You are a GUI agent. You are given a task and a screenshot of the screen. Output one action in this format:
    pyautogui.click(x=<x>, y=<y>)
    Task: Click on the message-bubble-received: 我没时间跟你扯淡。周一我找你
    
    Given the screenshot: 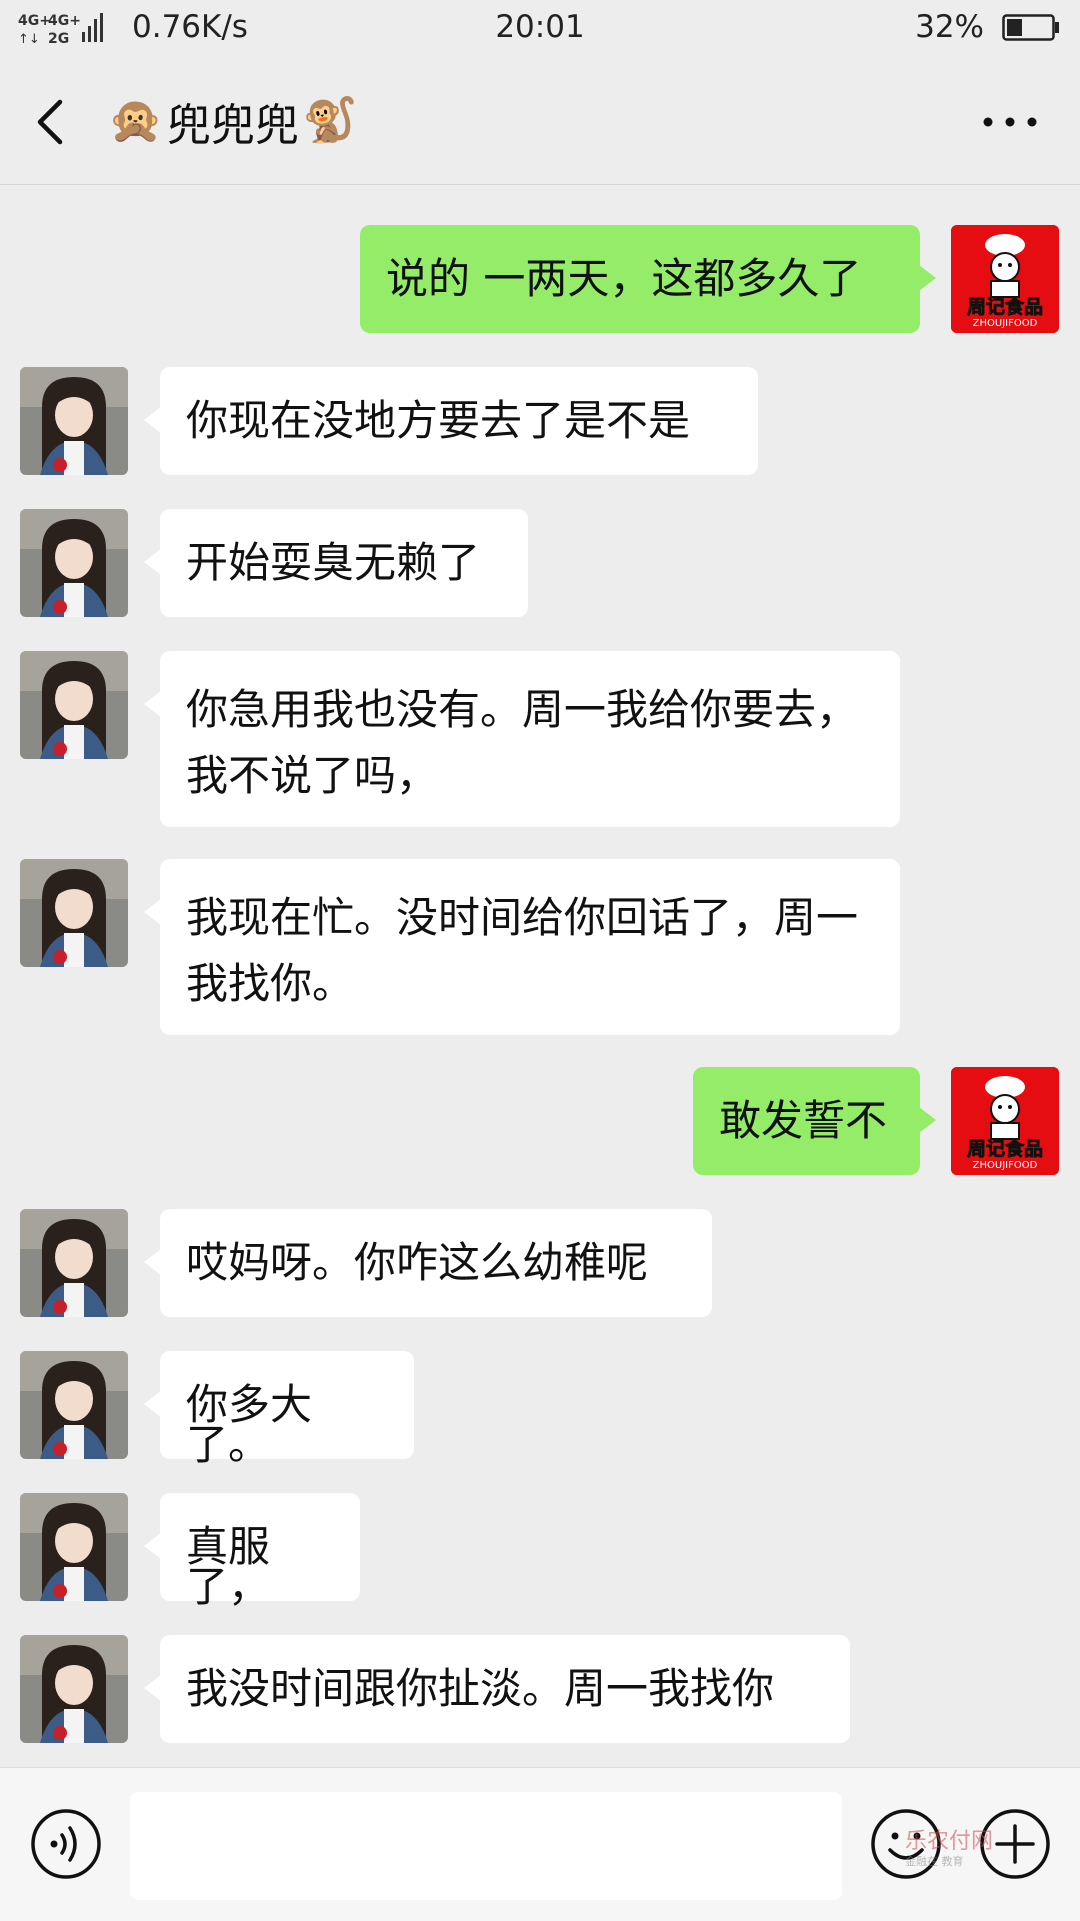 What is the action you would take?
    pyautogui.click(x=497, y=1689)
    